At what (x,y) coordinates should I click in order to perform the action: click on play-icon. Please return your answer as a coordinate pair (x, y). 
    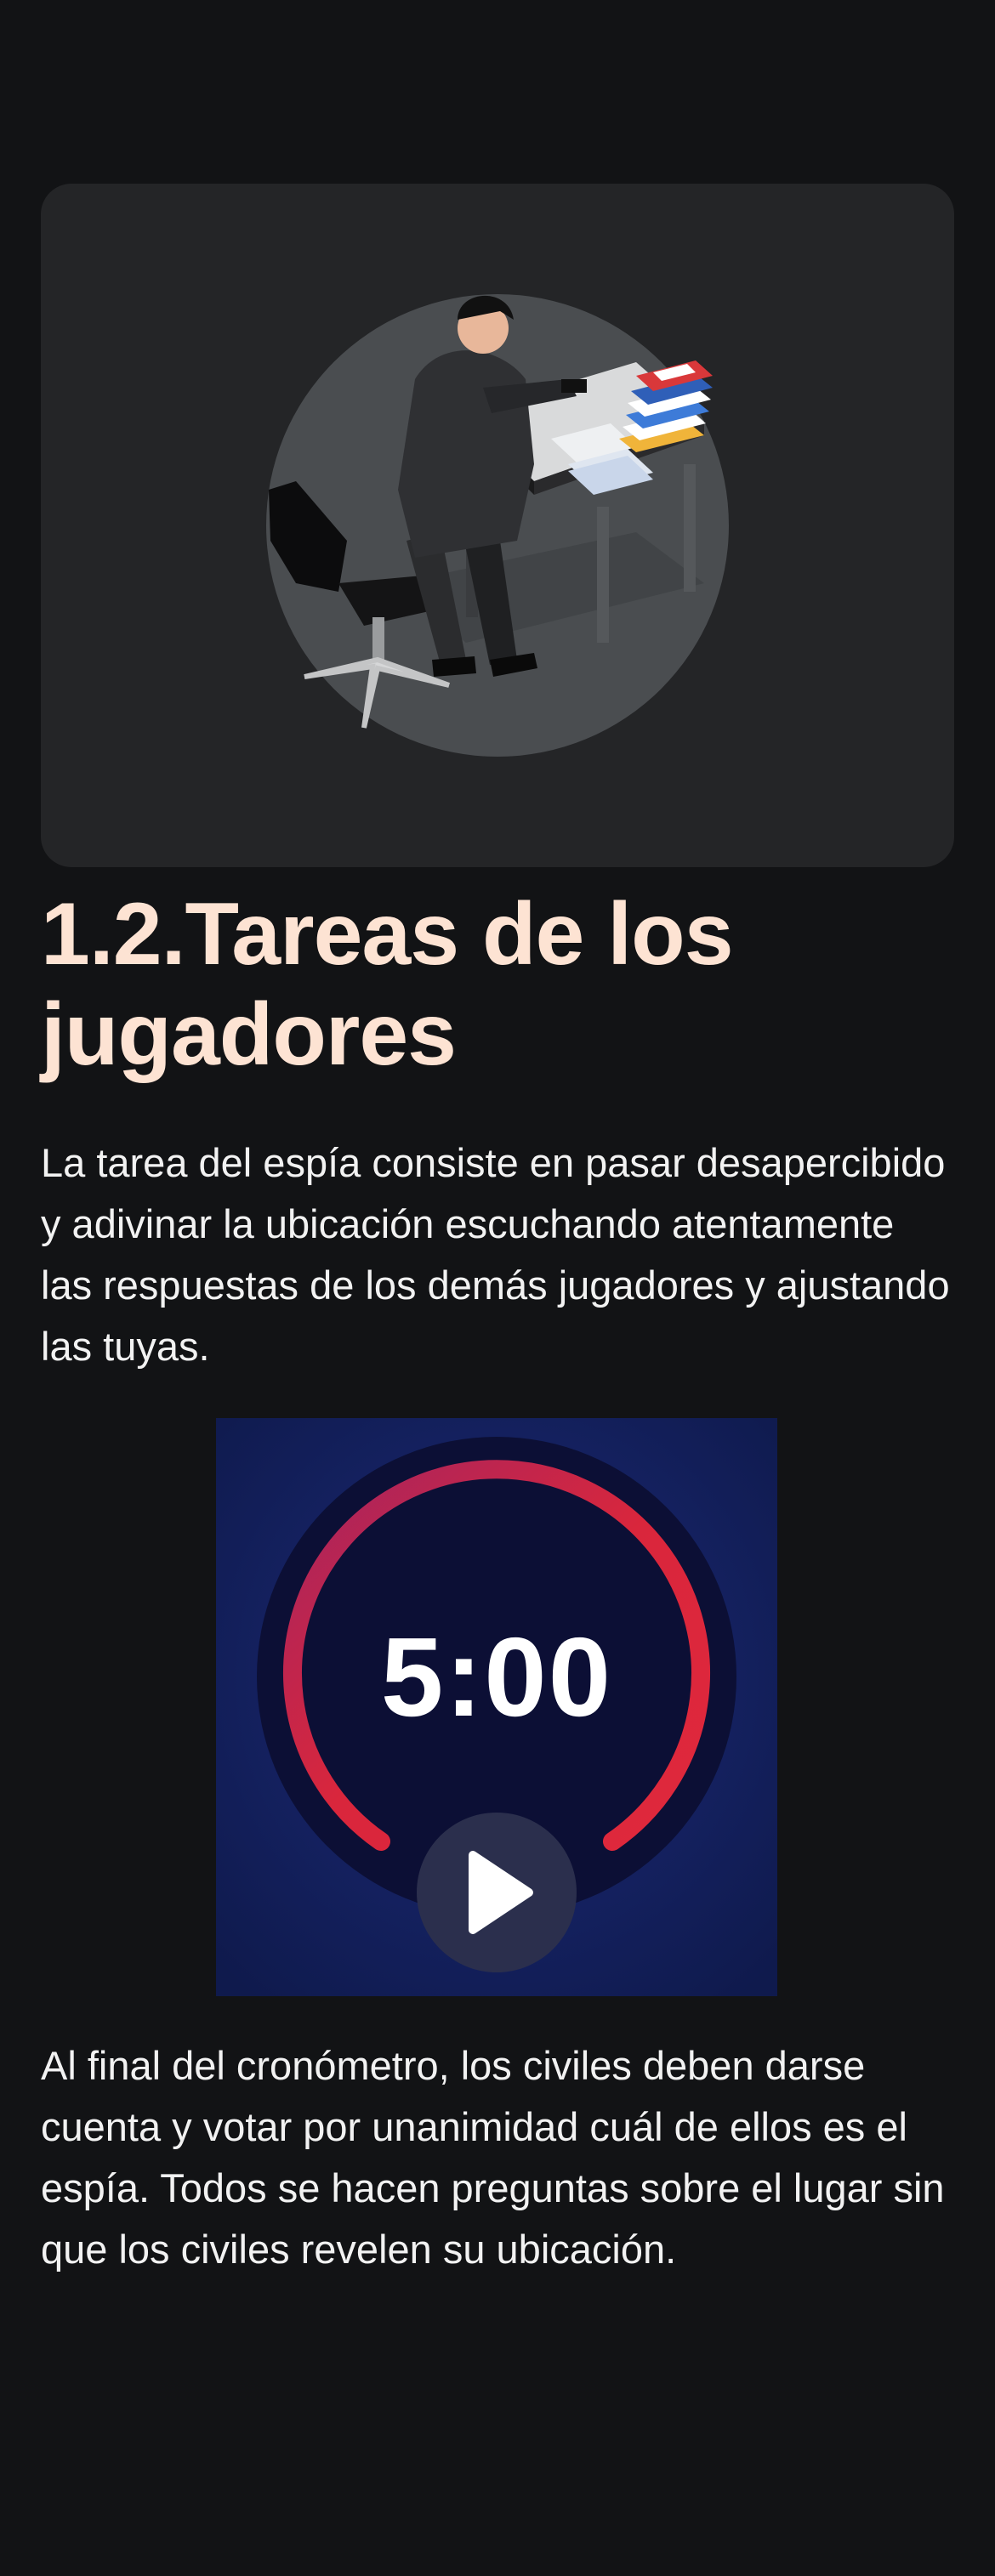
    Looking at the image, I should click on (501, 1893).